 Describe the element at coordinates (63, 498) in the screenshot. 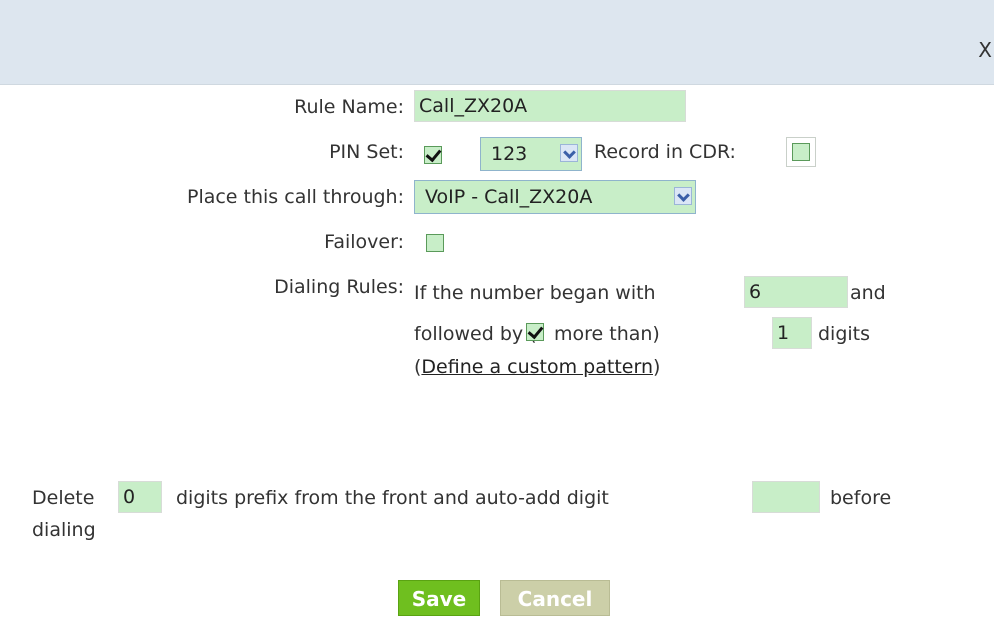

I see `delete-text: Delete` at that location.